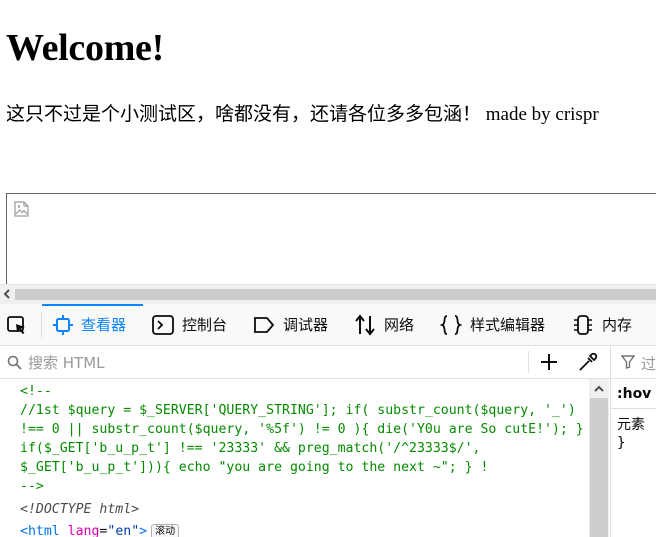 This screenshot has width=656, height=537. Describe the element at coordinates (399, 325) in the screenshot. I see `tab-network-label: 网络` at that location.